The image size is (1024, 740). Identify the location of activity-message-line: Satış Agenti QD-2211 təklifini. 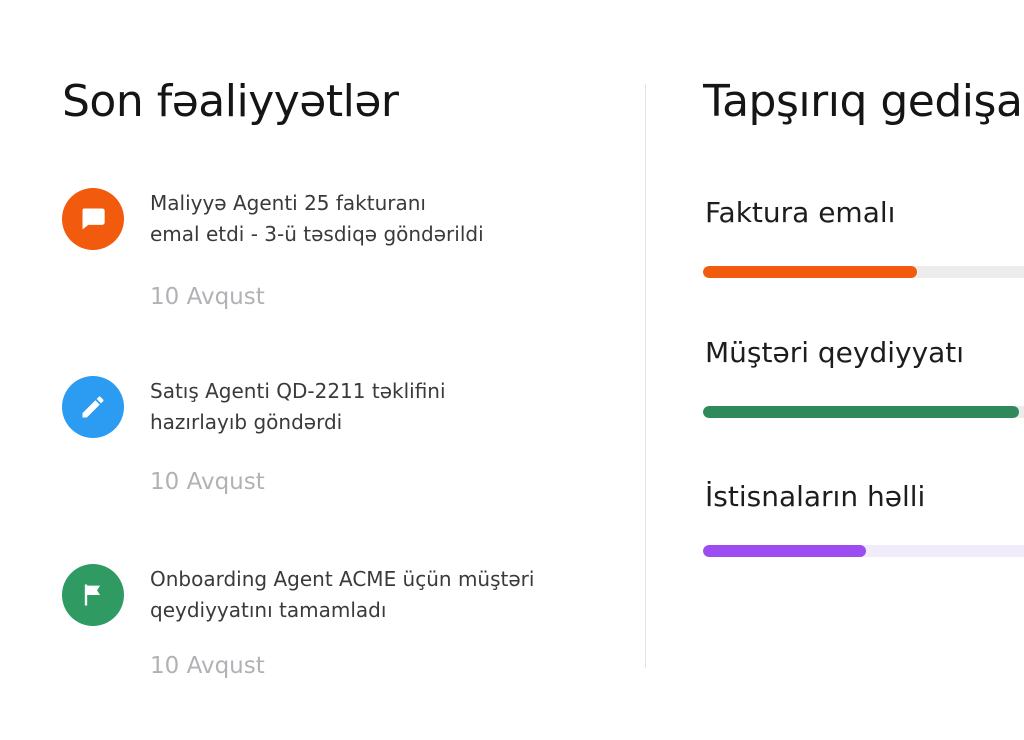
(298, 391).